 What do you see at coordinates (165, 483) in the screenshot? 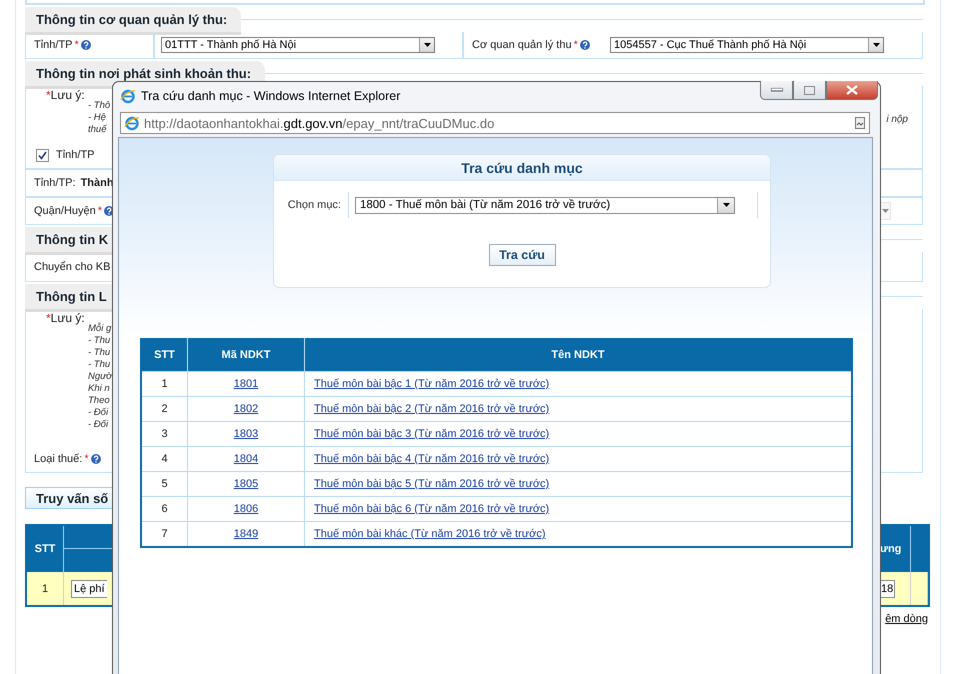
I see `table-cell: 5` at bounding box center [165, 483].